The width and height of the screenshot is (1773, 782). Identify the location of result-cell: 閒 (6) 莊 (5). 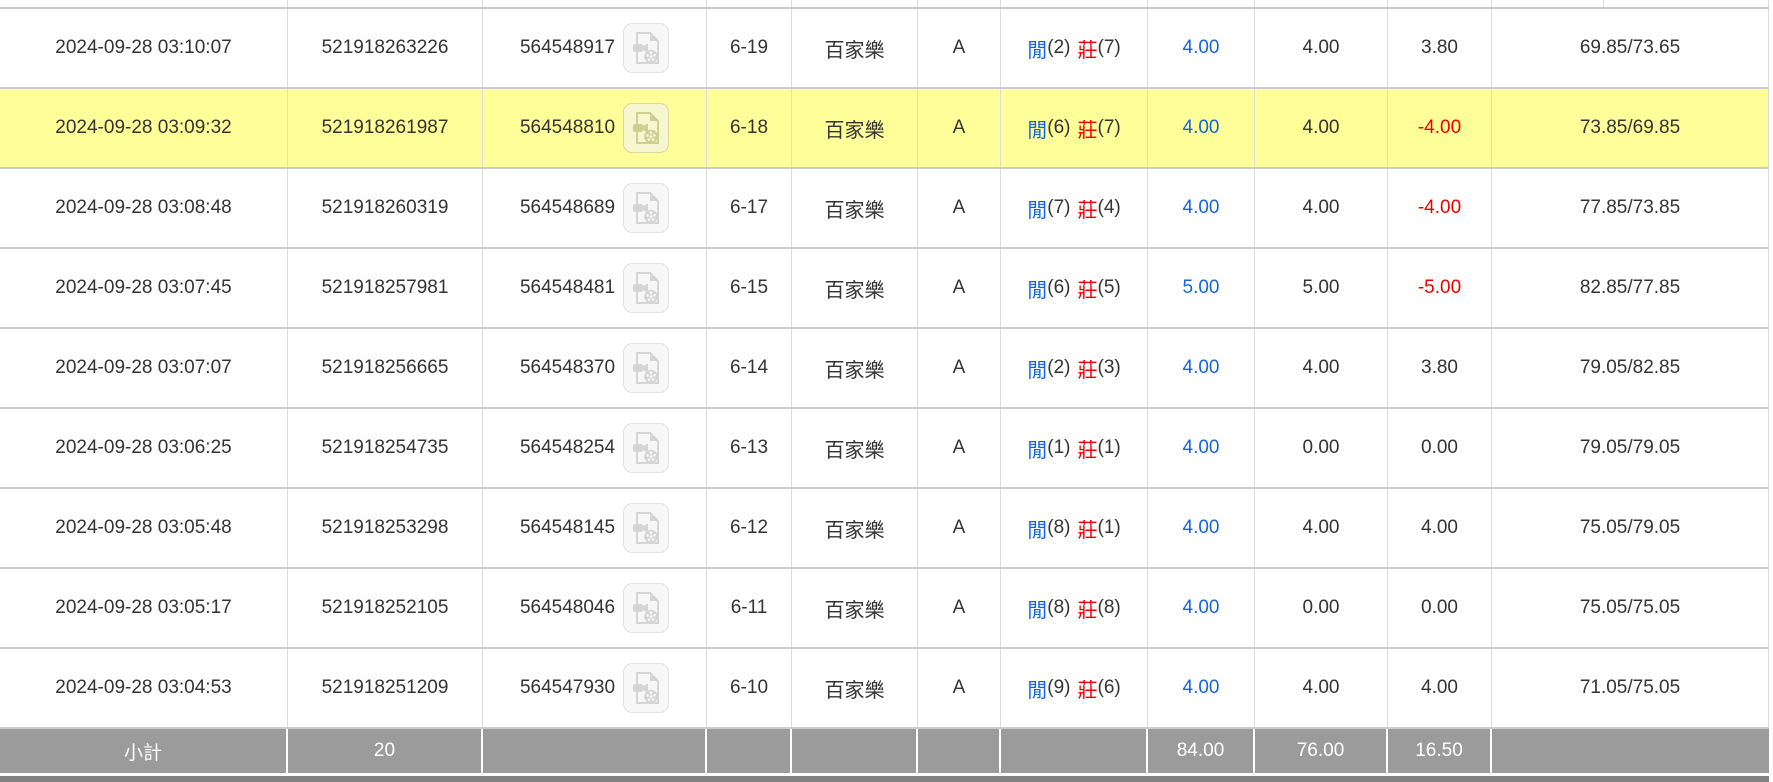
(1074, 288).